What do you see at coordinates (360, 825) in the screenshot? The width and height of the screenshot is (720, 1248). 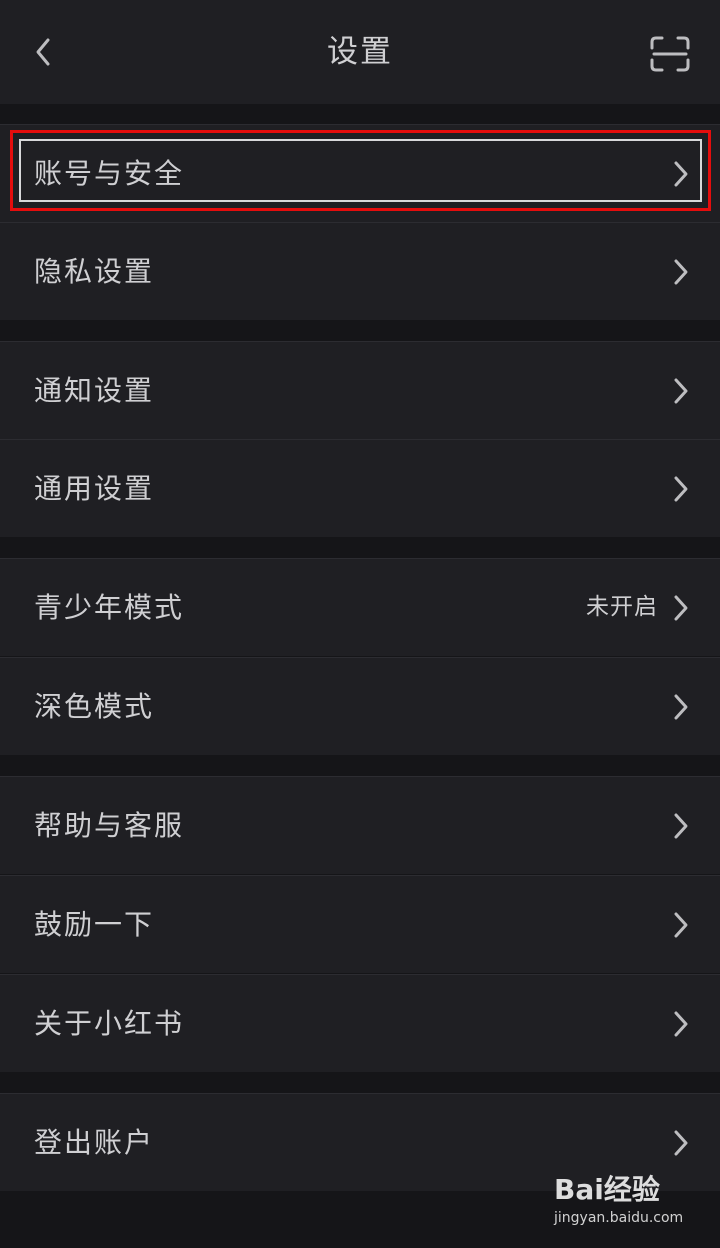 I see `settings-item-help-support: 帮助与客服` at bounding box center [360, 825].